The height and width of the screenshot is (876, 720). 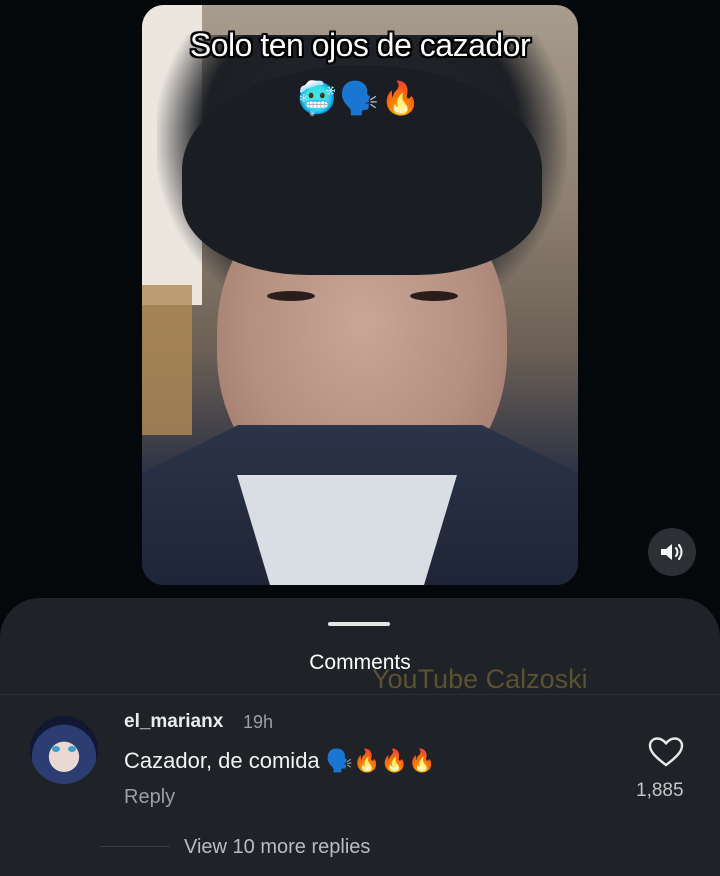 I want to click on video-eye-left, so click(x=291, y=296).